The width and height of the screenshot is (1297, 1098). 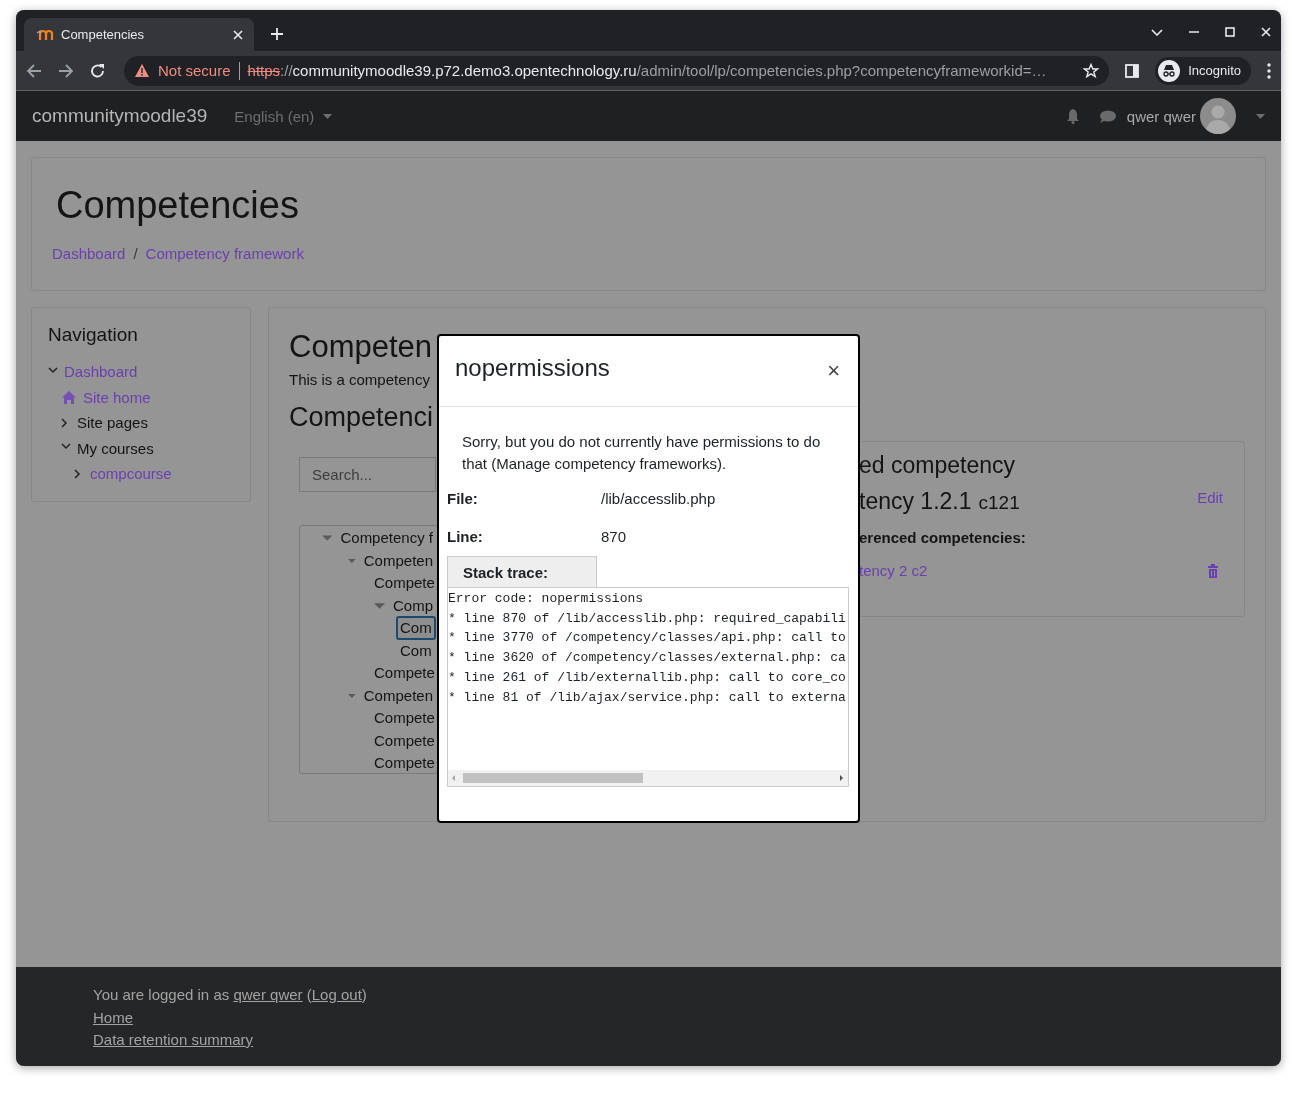 What do you see at coordinates (915, 501) in the screenshot?
I see `competency-name: tency 1.2.1` at bounding box center [915, 501].